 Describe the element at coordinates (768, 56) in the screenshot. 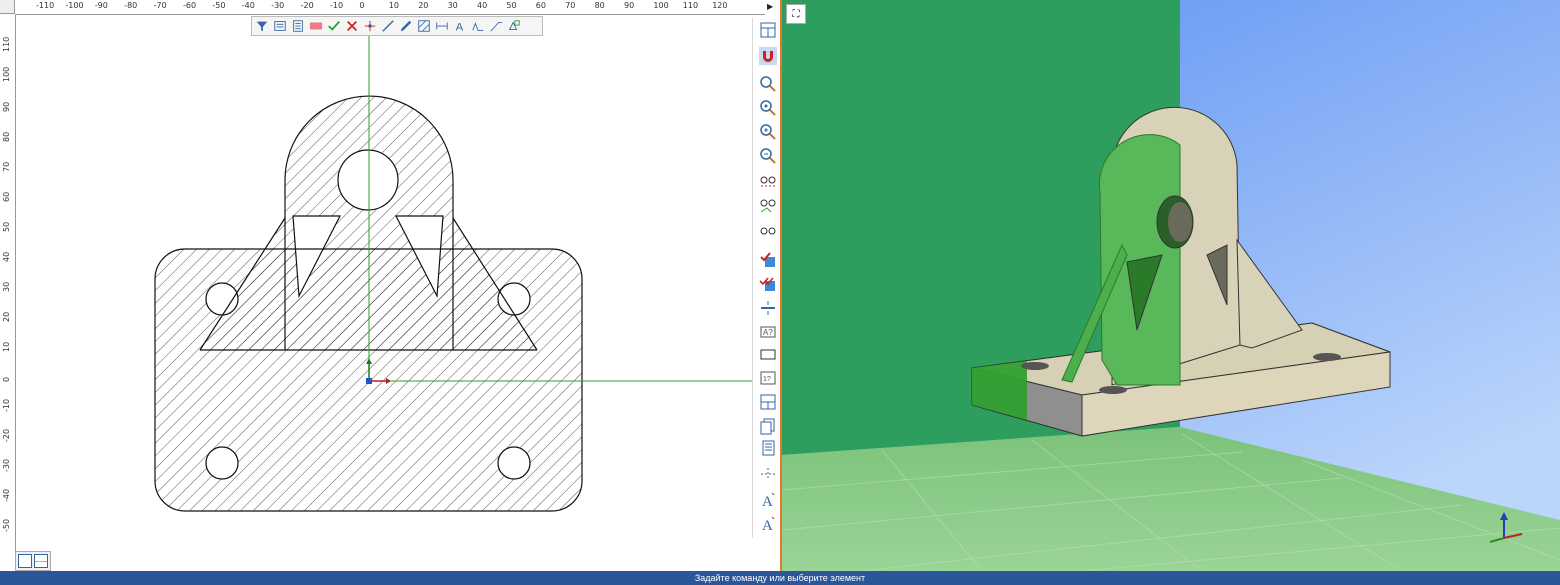

I see `snap-magnet-icon` at that location.